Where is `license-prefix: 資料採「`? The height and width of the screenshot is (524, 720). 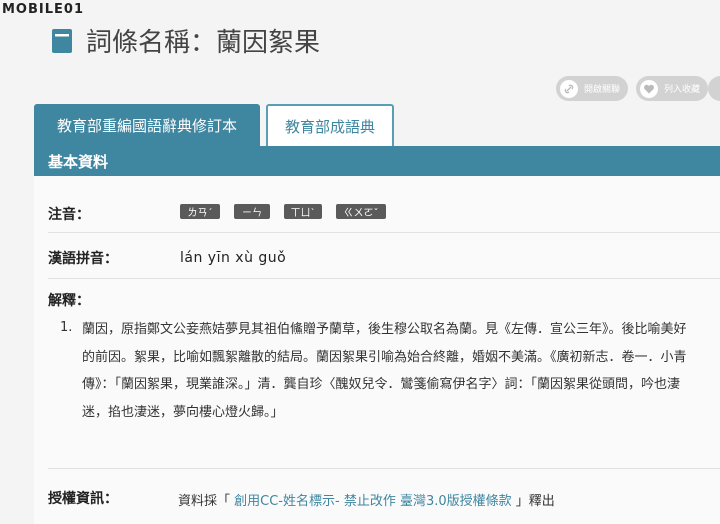 license-prefix: 資料採「 is located at coordinates (204, 501).